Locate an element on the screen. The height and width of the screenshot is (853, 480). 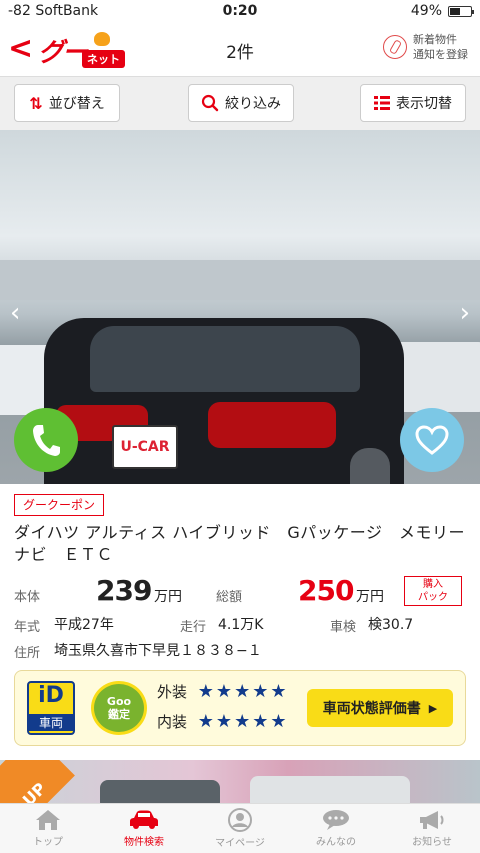
address-row: 住所 埼玉県久喜市下早見１８３８−１ is located at coordinates (240, 651).